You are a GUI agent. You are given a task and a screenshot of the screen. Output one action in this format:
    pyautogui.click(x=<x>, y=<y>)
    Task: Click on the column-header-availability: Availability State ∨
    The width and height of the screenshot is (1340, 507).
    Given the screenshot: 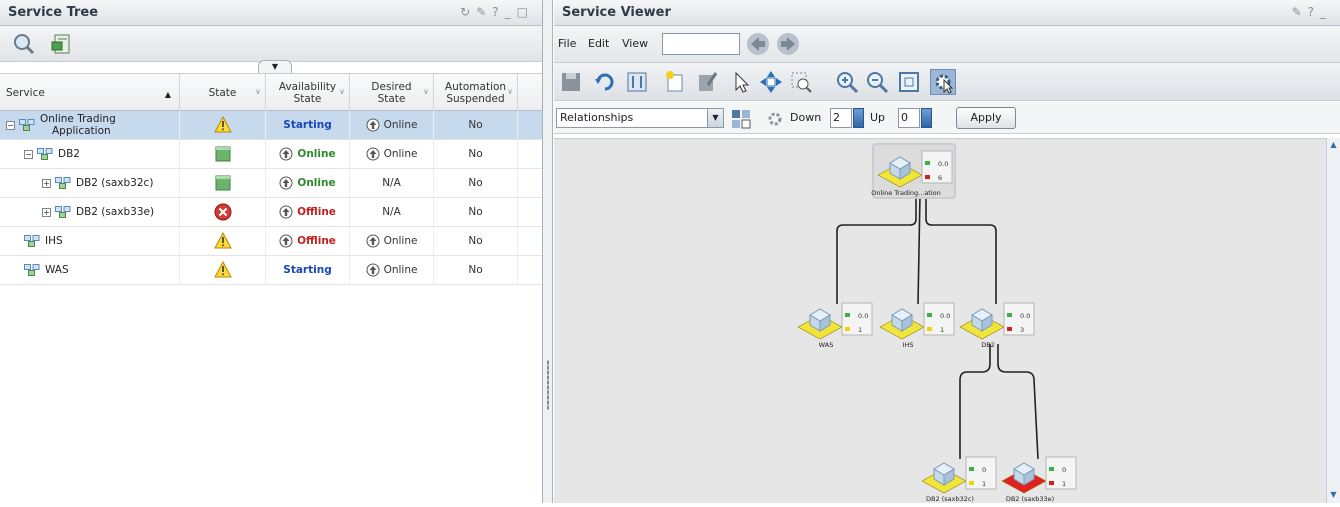 What is the action you would take?
    pyautogui.click(x=308, y=92)
    